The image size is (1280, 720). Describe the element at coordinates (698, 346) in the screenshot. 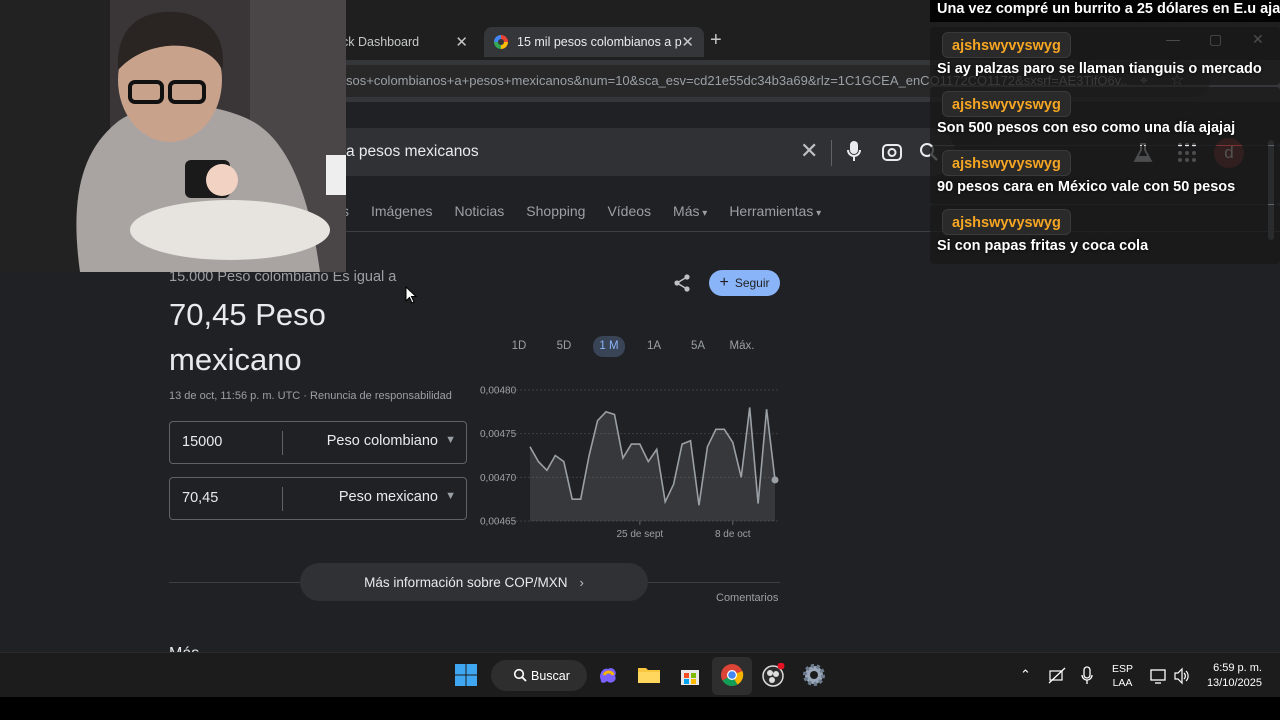

I see `range-5y: 5A` at that location.